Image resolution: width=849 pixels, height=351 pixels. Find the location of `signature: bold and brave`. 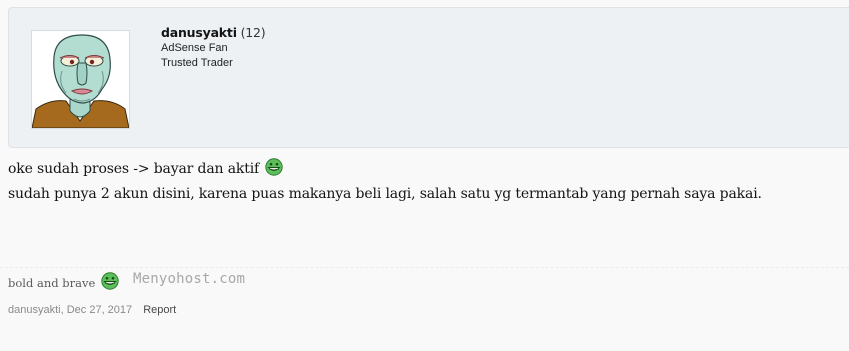

signature: bold and brave is located at coordinates (63, 284).